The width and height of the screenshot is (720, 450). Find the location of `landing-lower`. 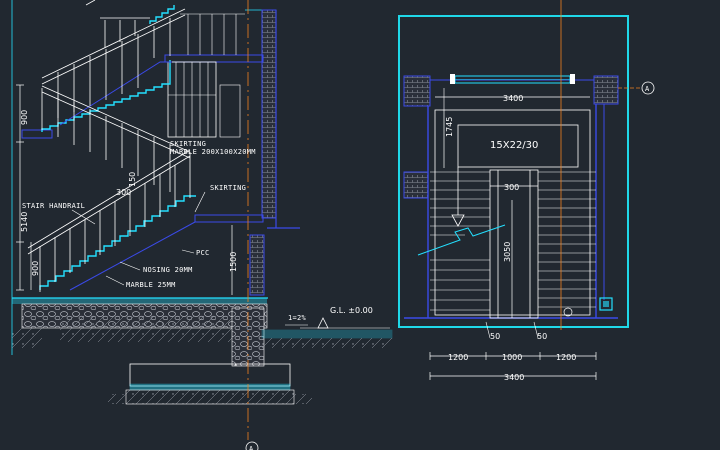

landing-lower is located at coordinates (229, 218).